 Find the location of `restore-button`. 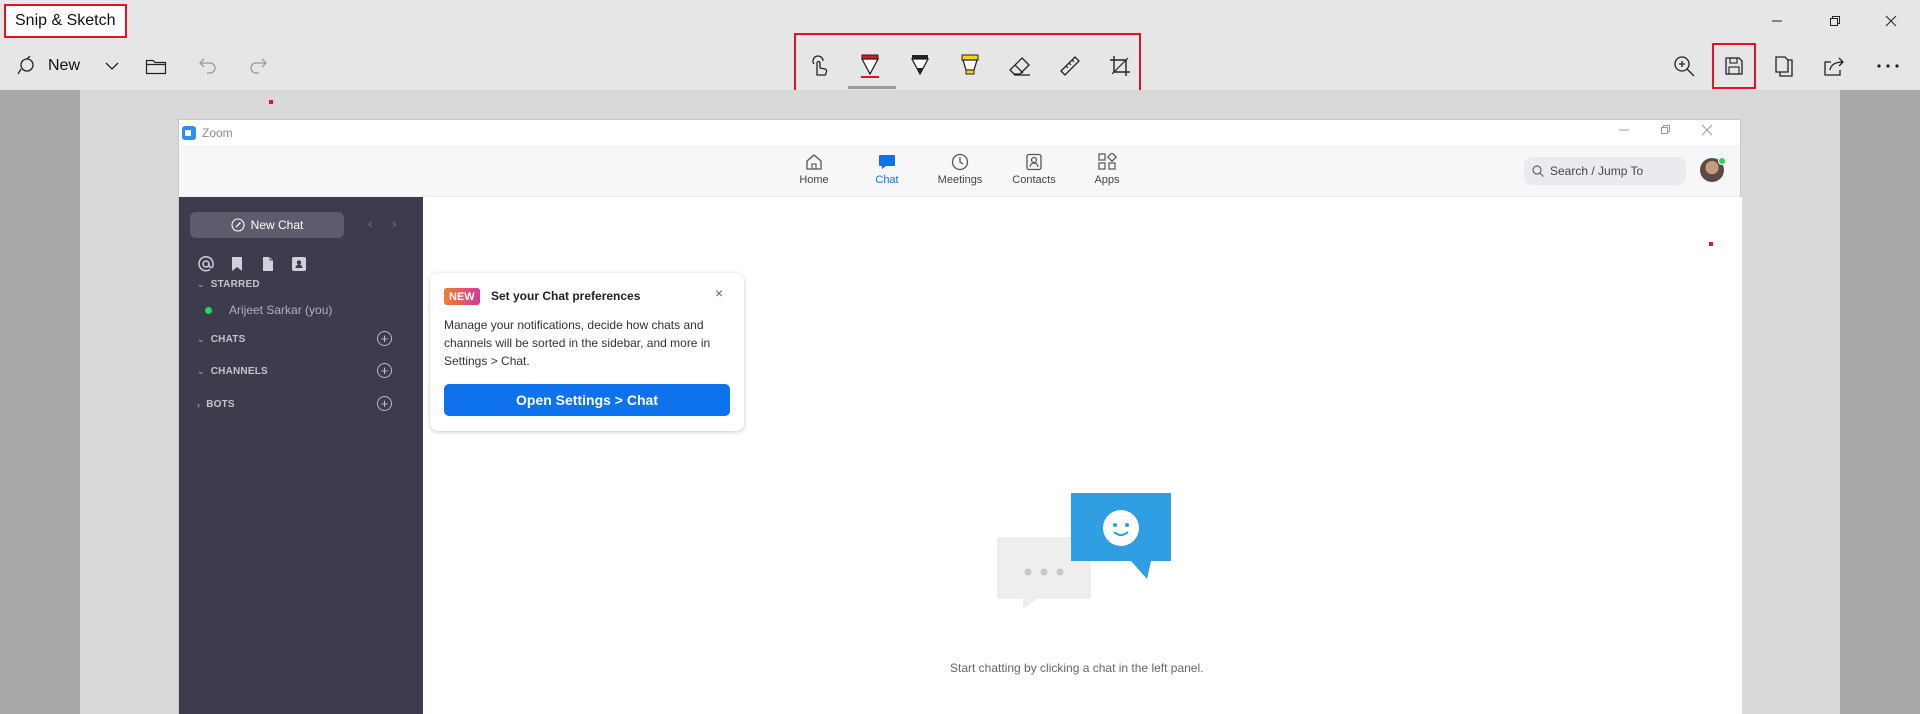

restore-button is located at coordinates (1835, 21).